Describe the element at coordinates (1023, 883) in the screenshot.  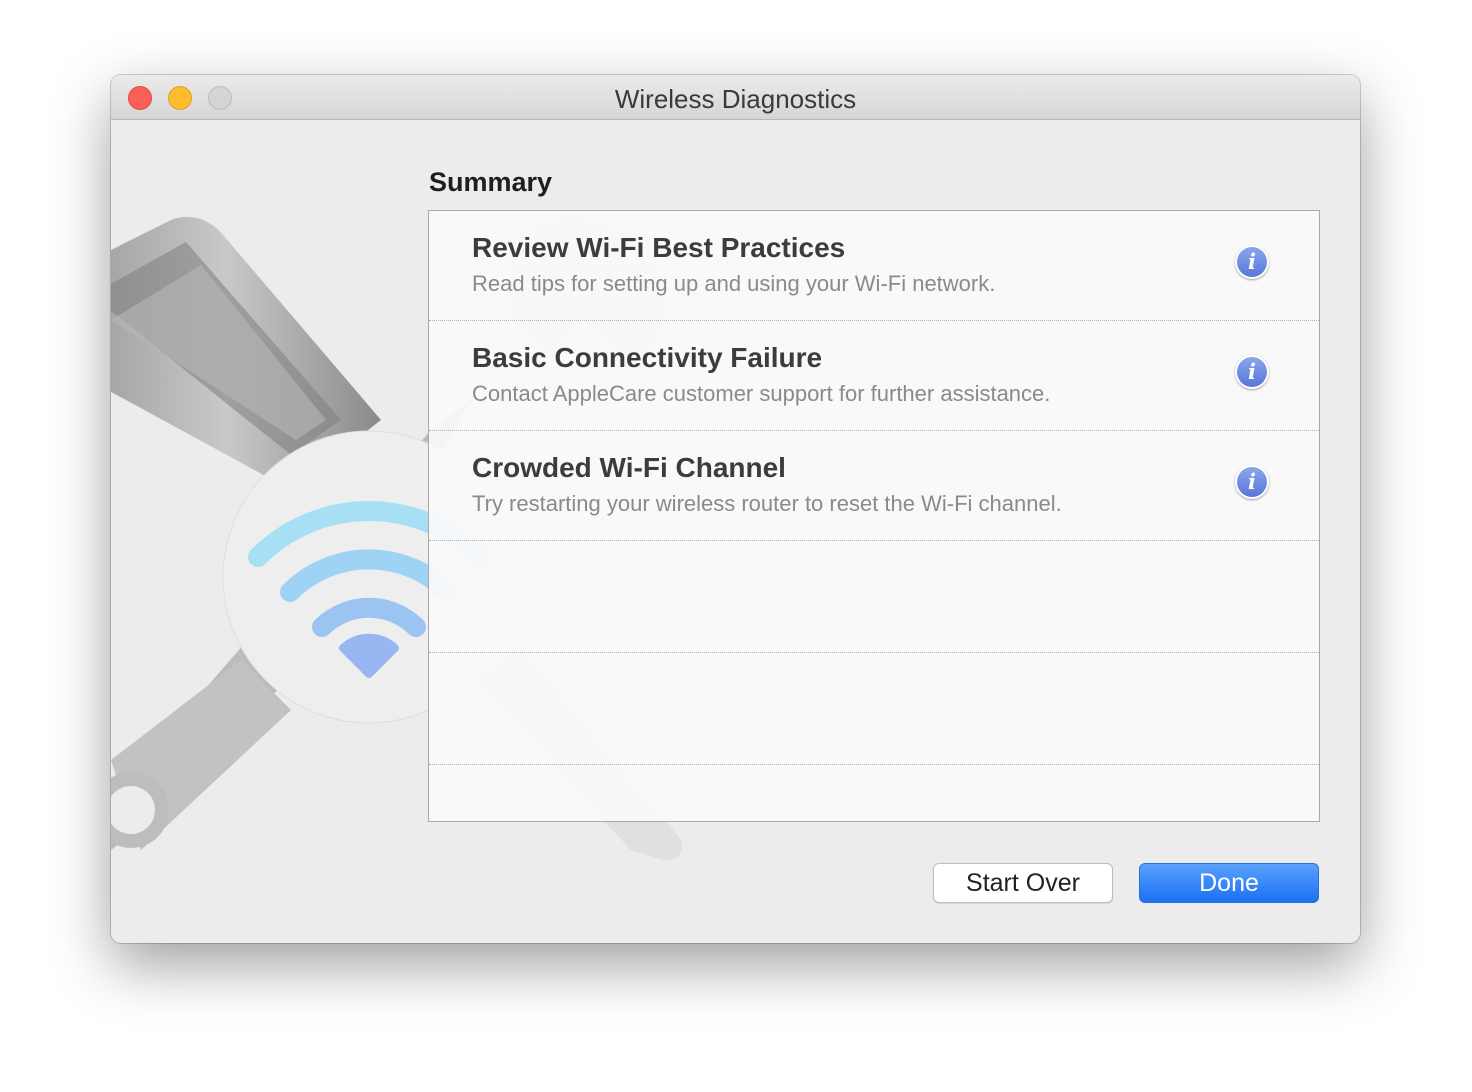
I see `start-over-button: Start Over` at that location.